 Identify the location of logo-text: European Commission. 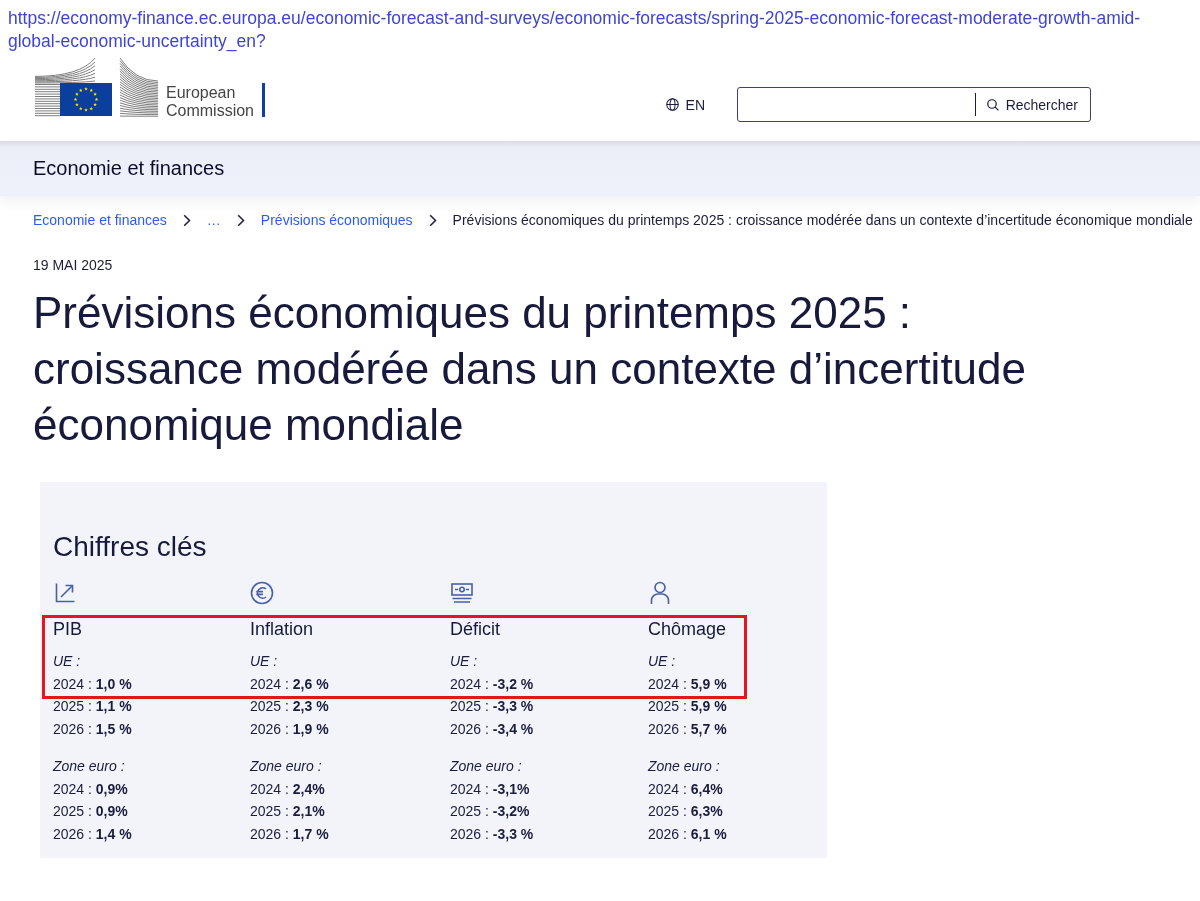
(210, 102).